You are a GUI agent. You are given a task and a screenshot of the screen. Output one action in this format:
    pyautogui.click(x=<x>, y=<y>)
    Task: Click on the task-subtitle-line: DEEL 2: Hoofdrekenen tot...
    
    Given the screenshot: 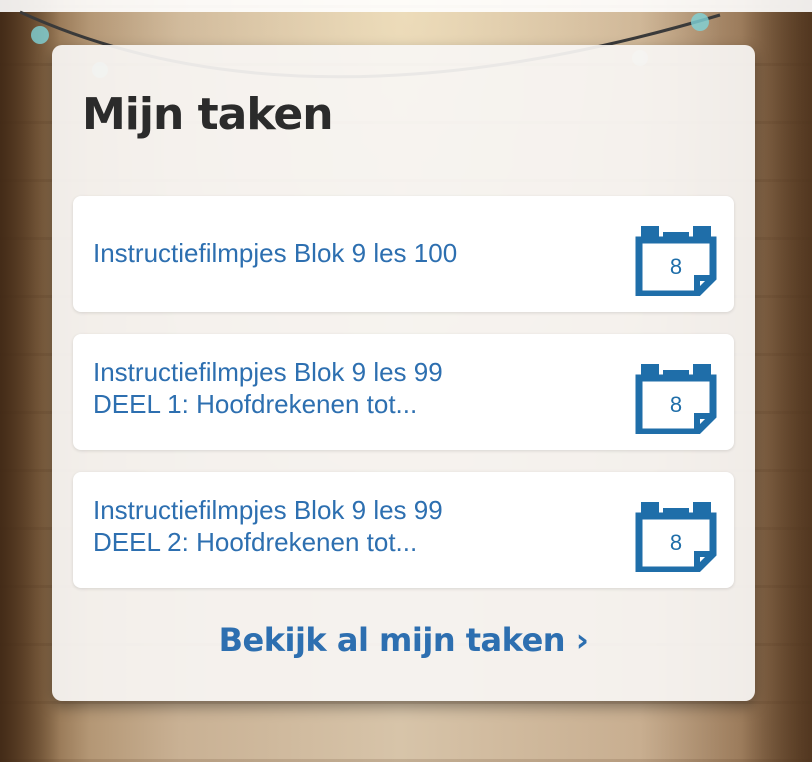 What is the action you would take?
    pyautogui.click(x=255, y=542)
    